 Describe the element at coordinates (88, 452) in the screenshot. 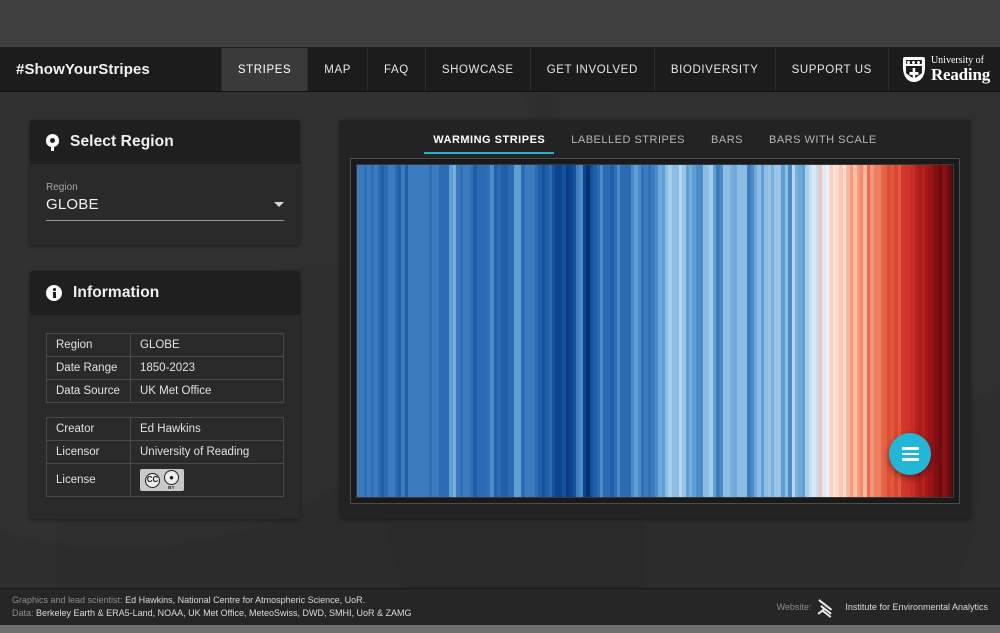

I see `info-key-licensor: Licensor` at that location.